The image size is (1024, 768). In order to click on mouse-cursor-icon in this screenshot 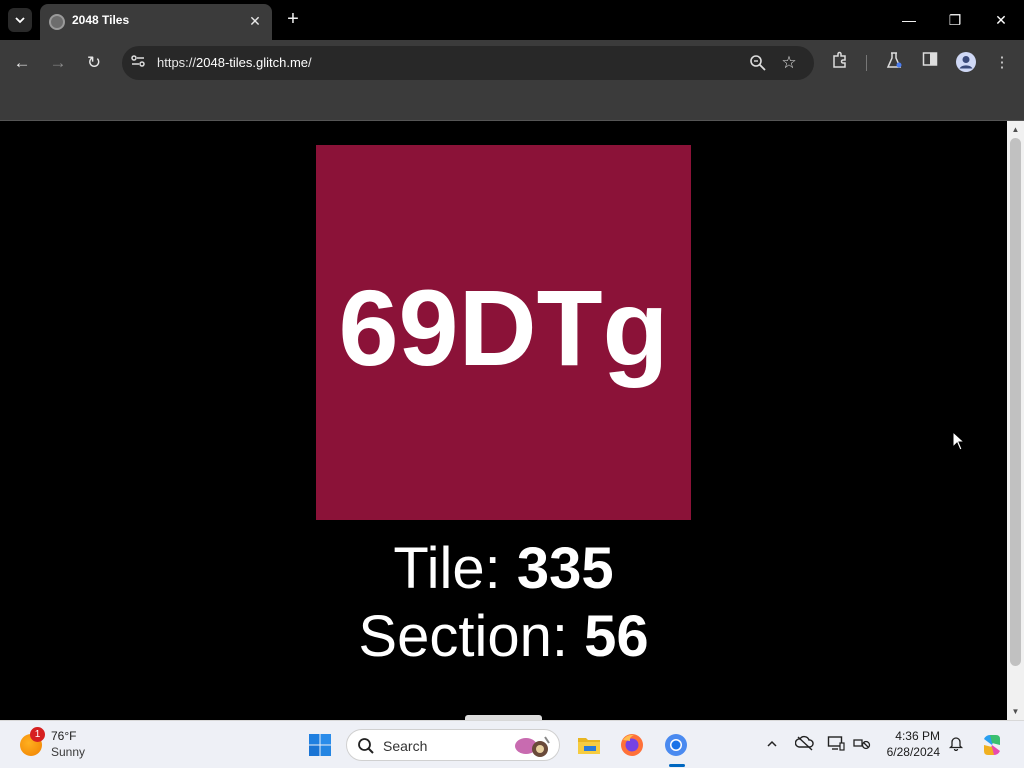, I will do `click(959, 441)`.